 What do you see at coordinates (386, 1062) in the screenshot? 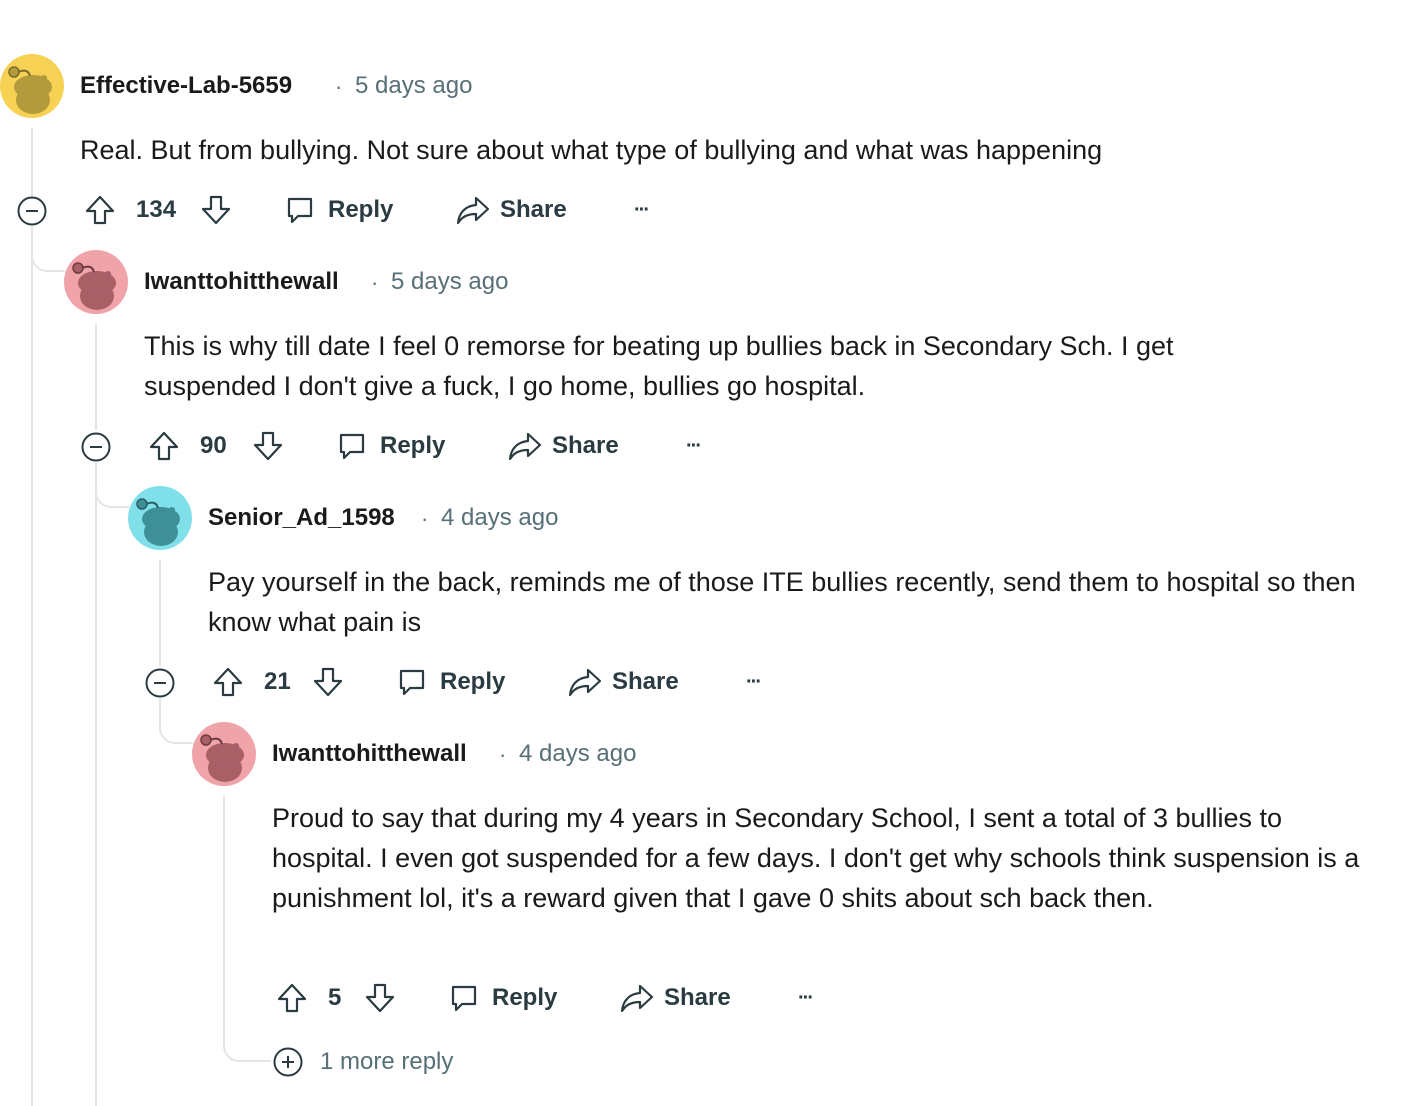
I see `more-replies-link: 1 more reply` at bounding box center [386, 1062].